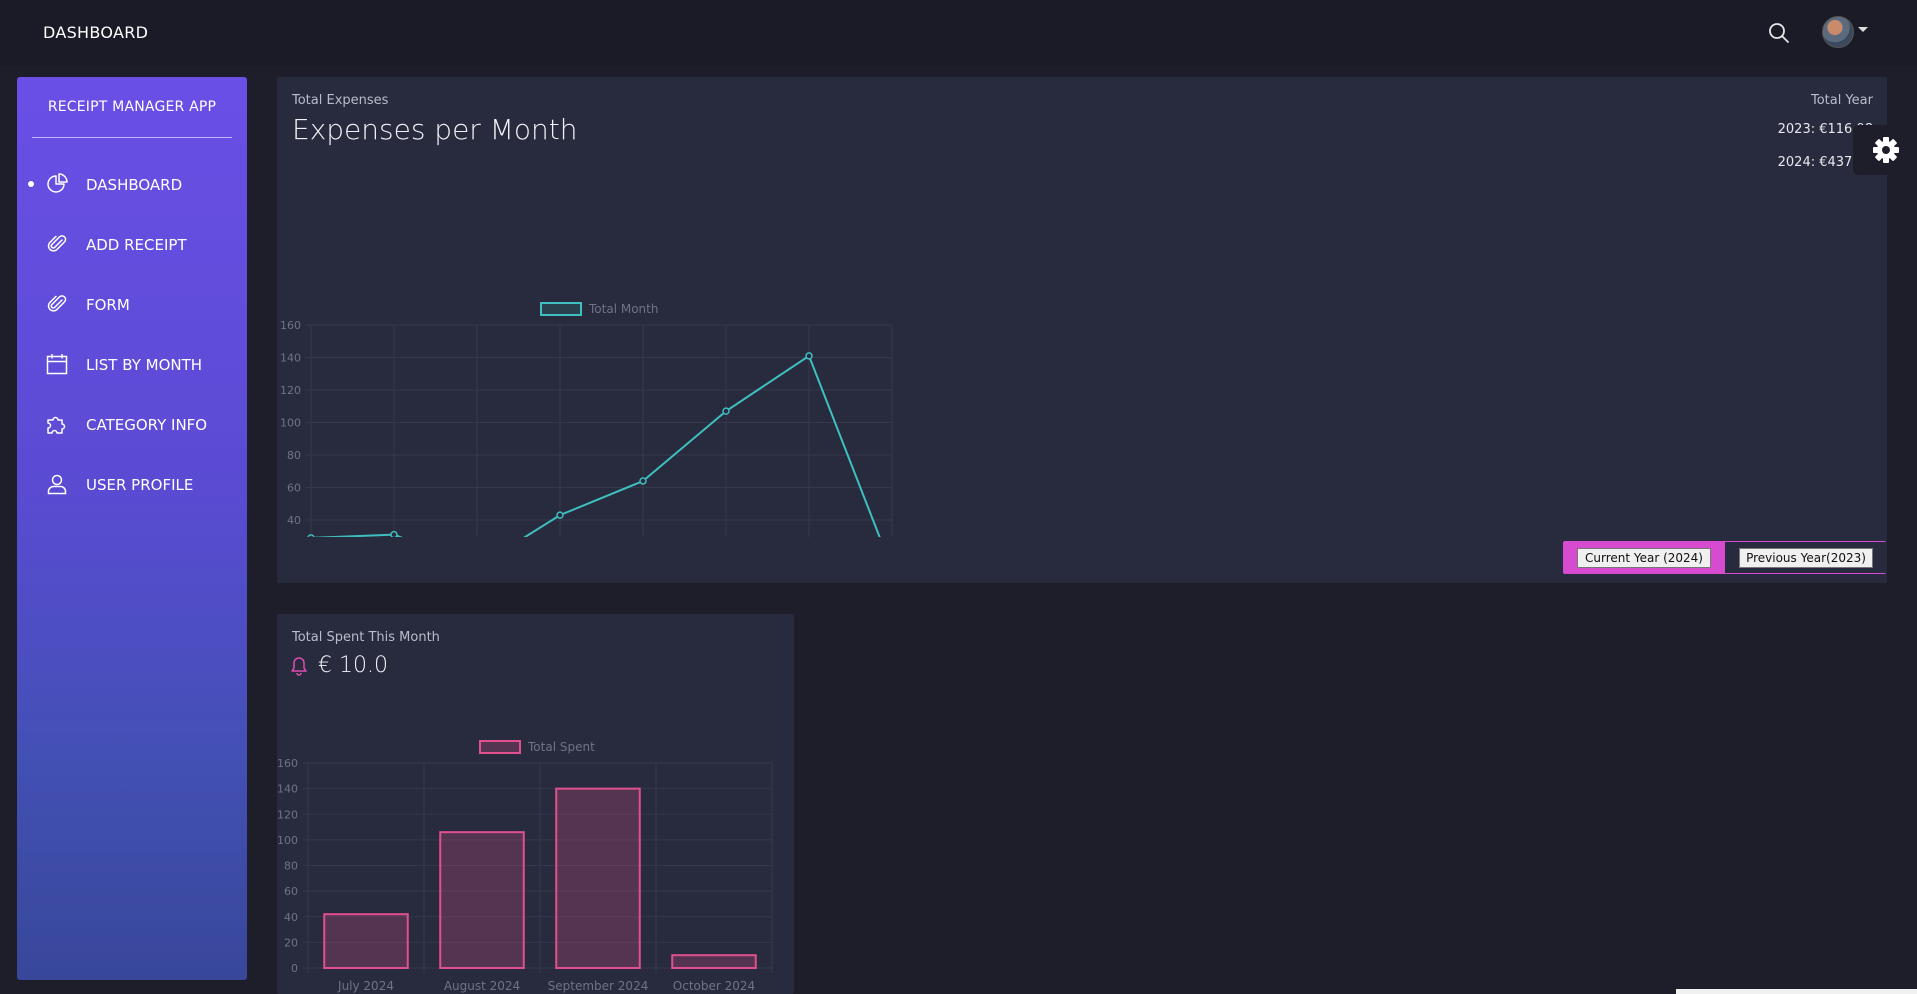 Image resolution: width=1917 pixels, height=994 pixels. What do you see at coordinates (299, 666) in the screenshot?
I see `bell-icon` at bounding box center [299, 666].